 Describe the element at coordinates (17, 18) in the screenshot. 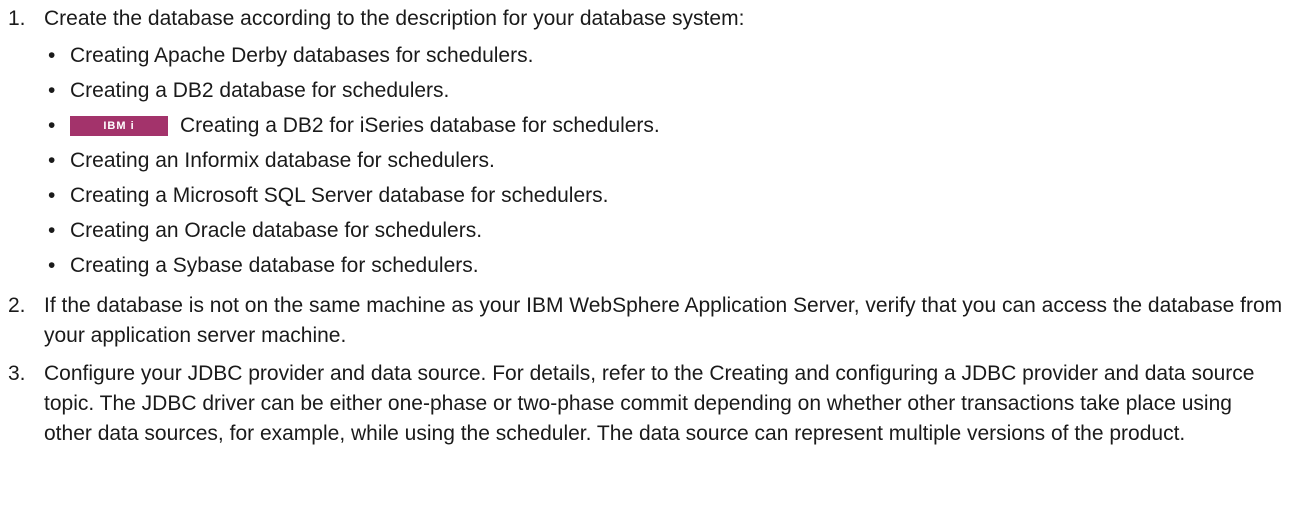

I see `step-number: 1.` at that location.